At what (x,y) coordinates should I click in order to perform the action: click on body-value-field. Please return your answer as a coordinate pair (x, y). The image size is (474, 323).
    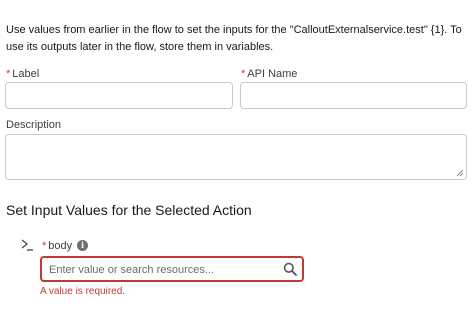
    Looking at the image, I should click on (172, 269).